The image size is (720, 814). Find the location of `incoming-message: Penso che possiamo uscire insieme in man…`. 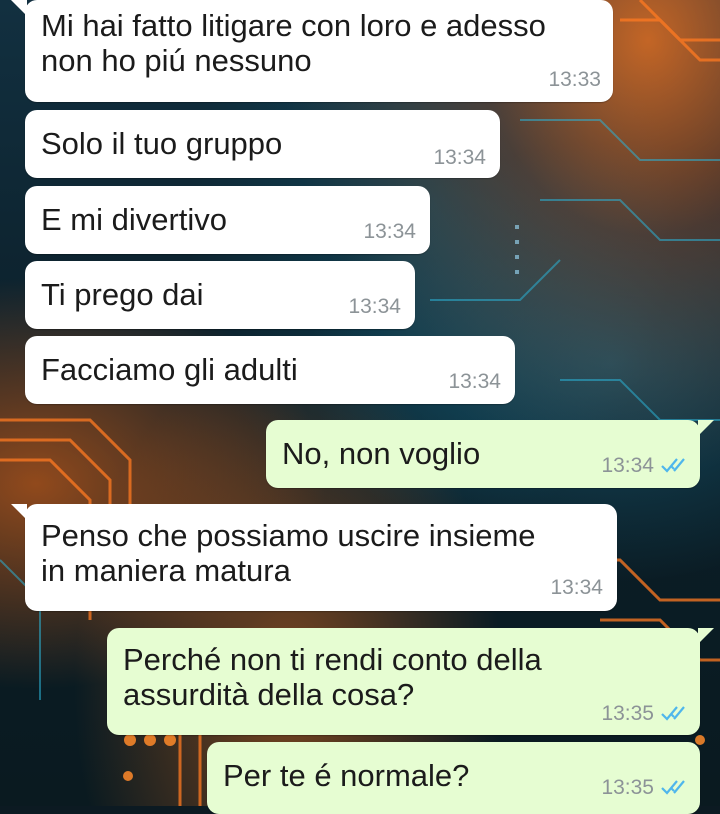

incoming-message: Penso che possiamo uscire insieme in man… is located at coordinates (314, 557).